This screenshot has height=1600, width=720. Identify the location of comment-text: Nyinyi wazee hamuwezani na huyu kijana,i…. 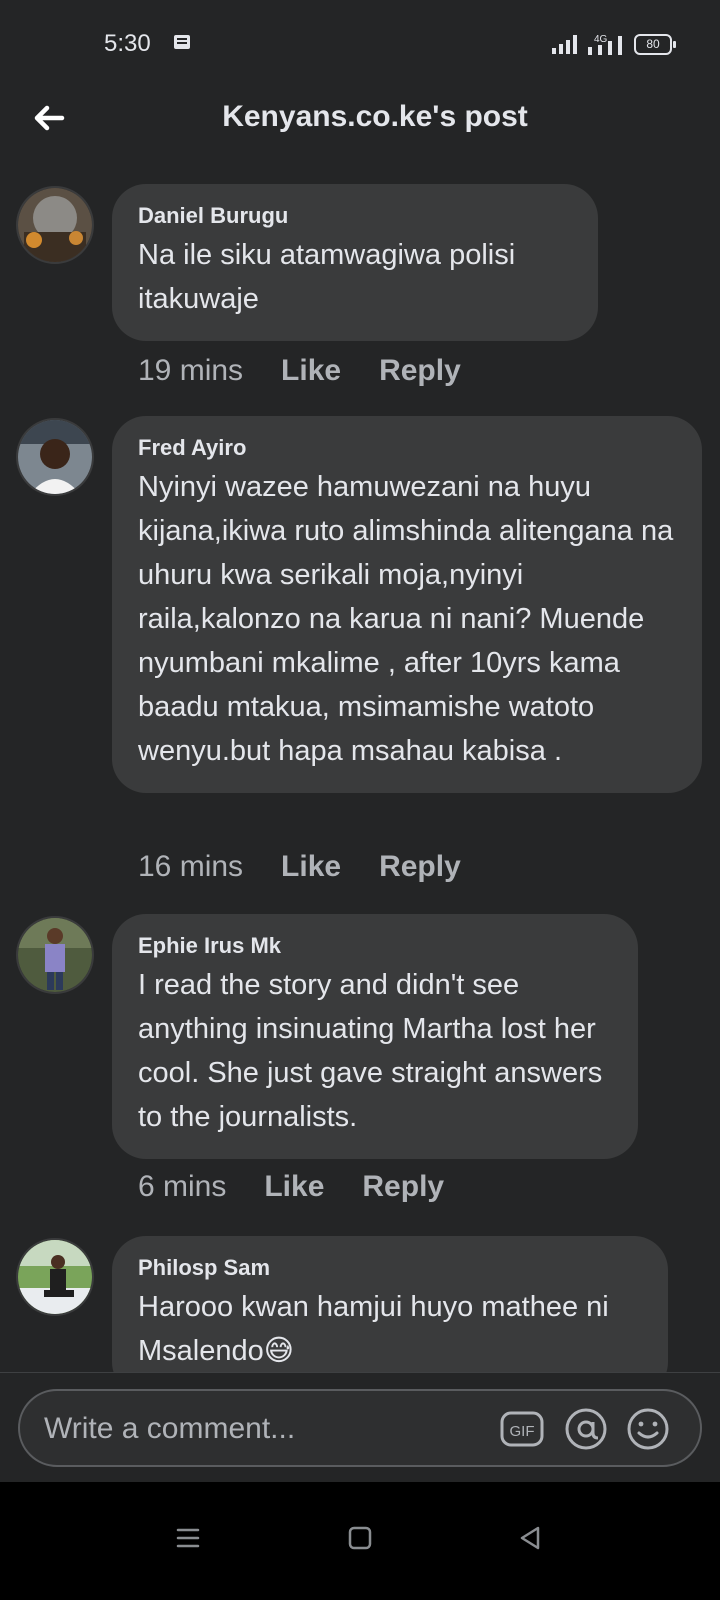
(406, 619).